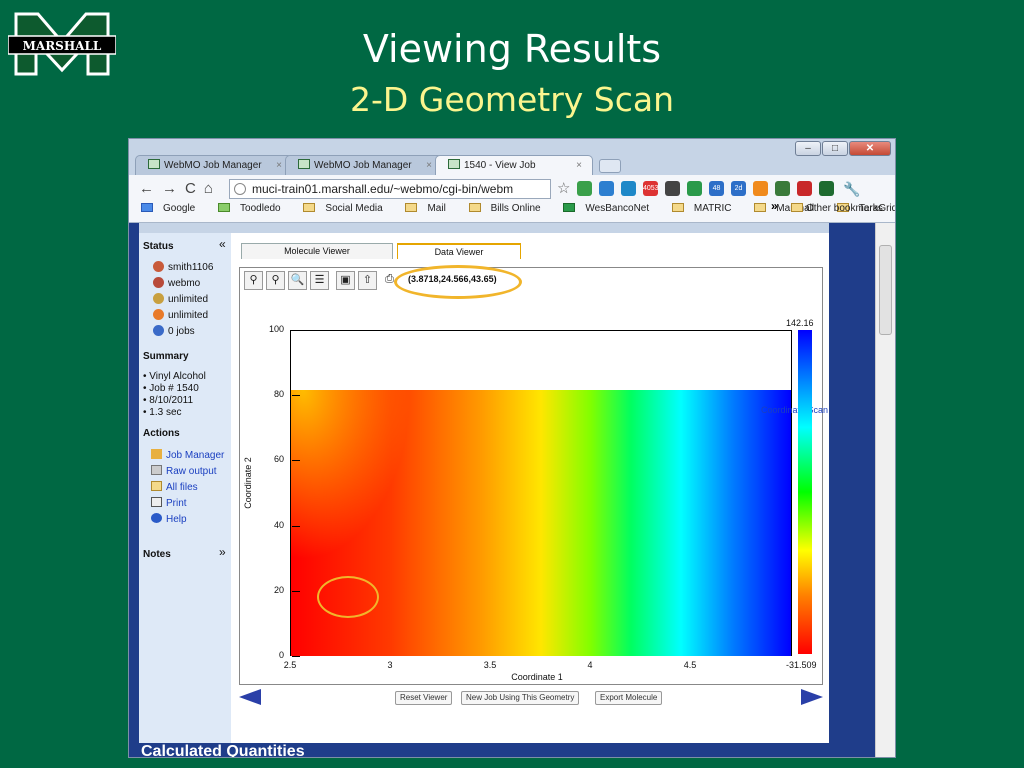 Image resolution: width=1024 pixels, height=768 pixels. I want to click on tab-molecule-viewer: Molecule Viewer, so click(317, 251).